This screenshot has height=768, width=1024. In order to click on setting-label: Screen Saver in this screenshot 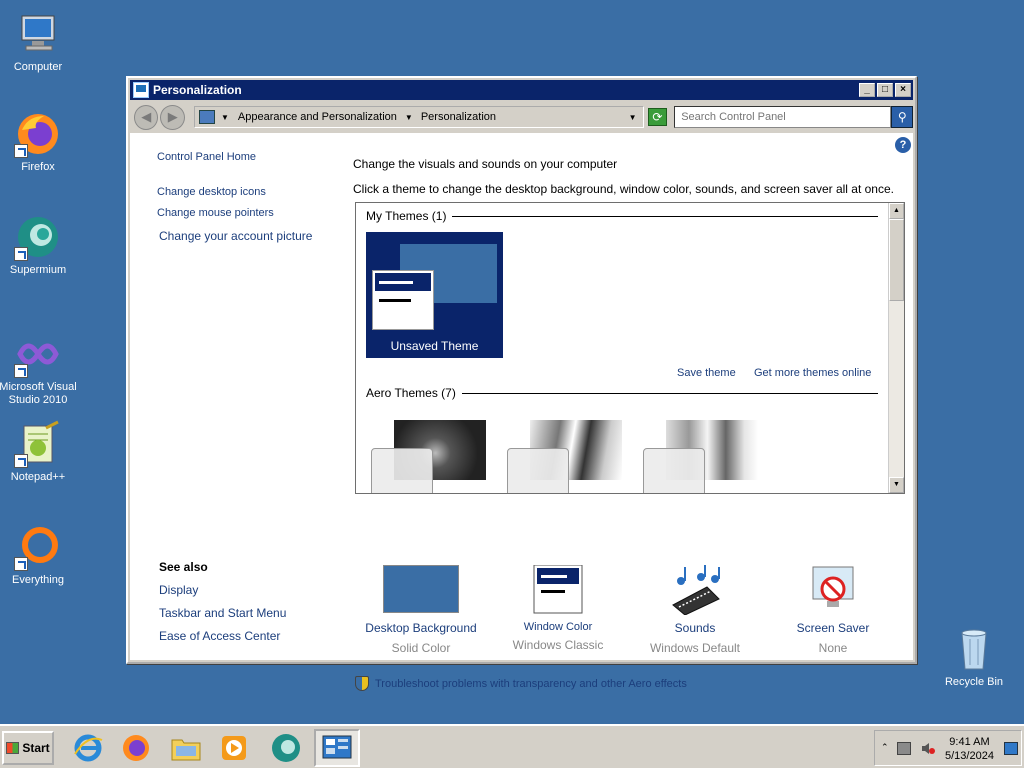, I will do `click(833, 628)`.